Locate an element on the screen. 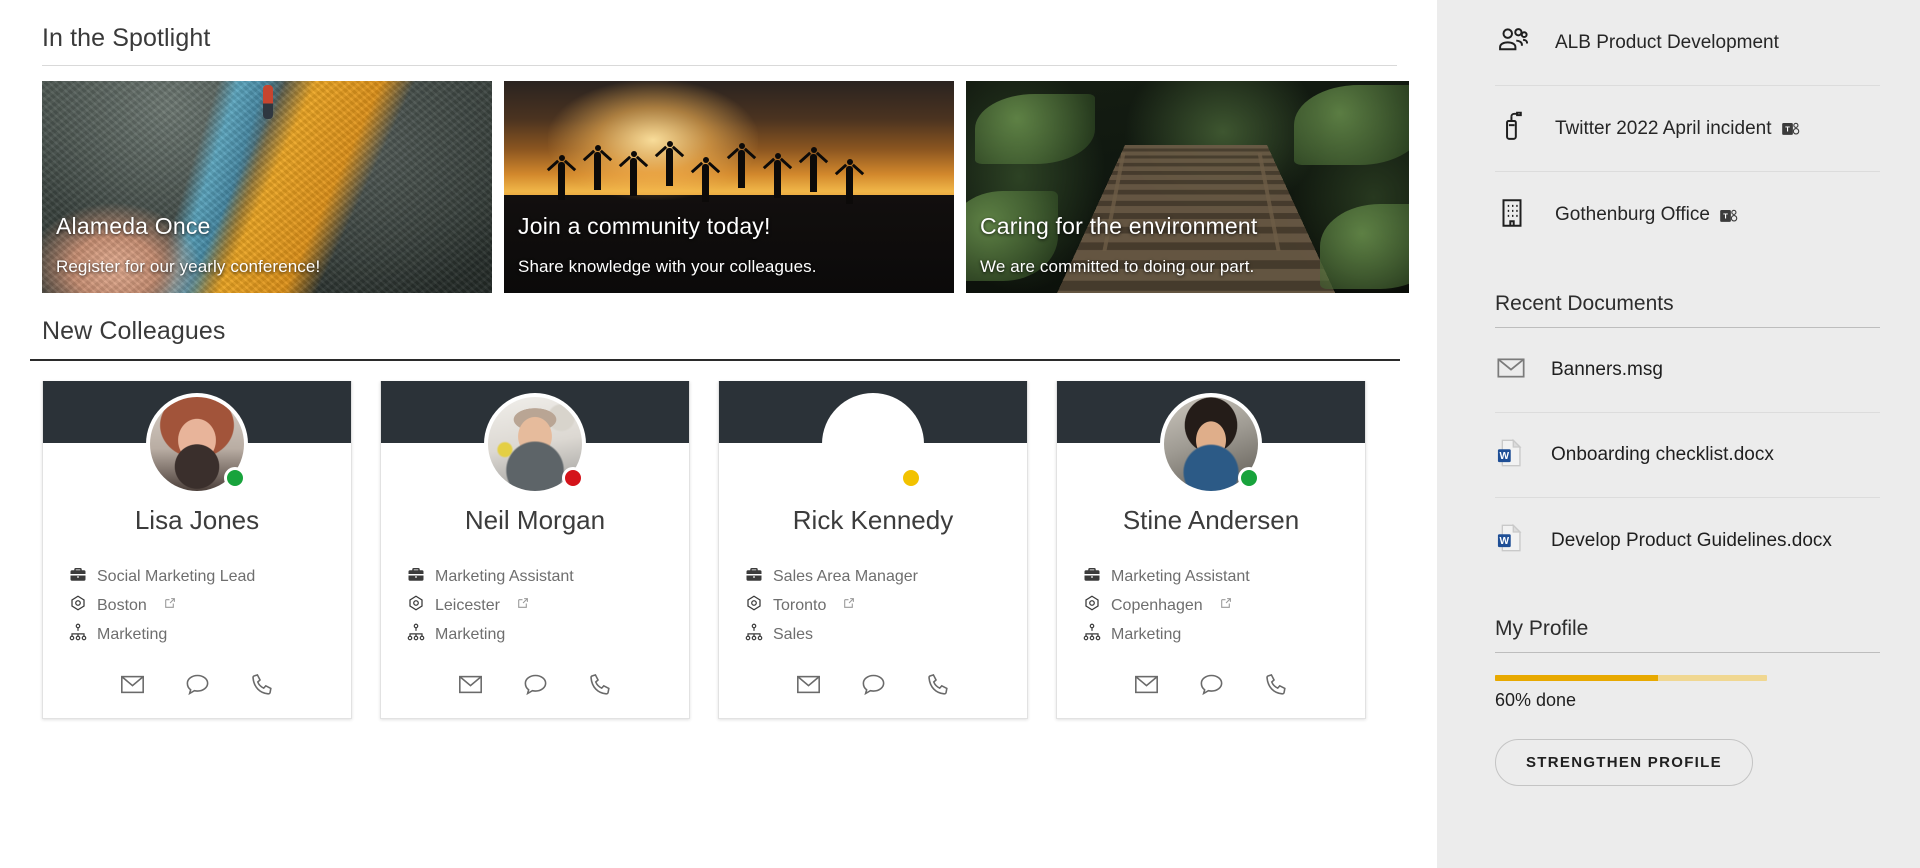 The image size is (1920, 868). location-name: Toronto is located at coordinates (800, 605).